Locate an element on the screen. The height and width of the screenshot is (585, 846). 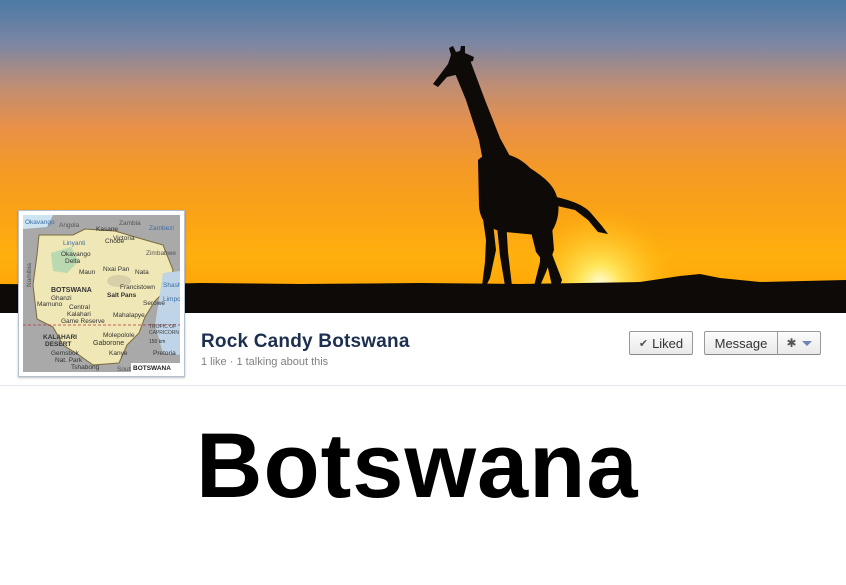
svg-text: 150 km is located at coordinates (157, 342).